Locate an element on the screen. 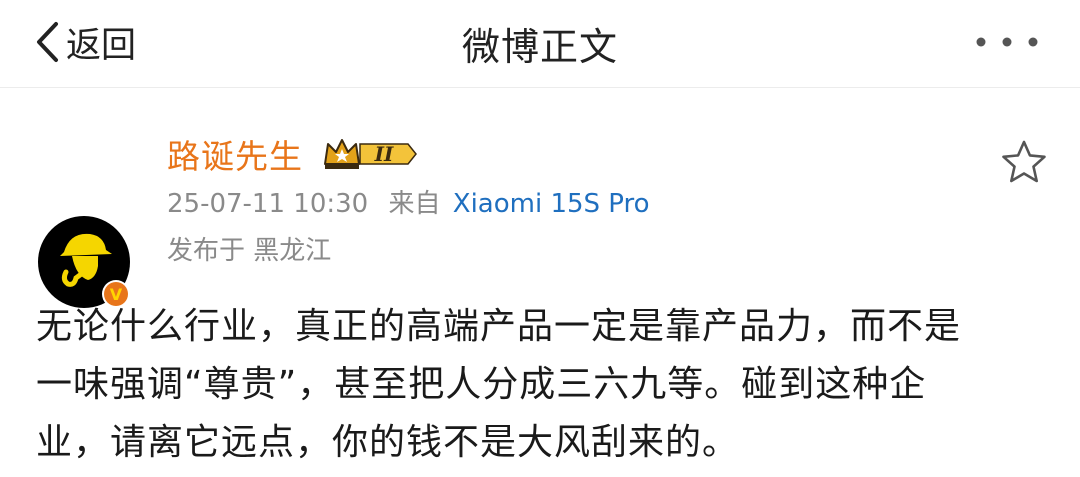 This screenshot has width=1080, height=477. post-location: 发布于 黑龙江 is located at coordinates (249, 251).